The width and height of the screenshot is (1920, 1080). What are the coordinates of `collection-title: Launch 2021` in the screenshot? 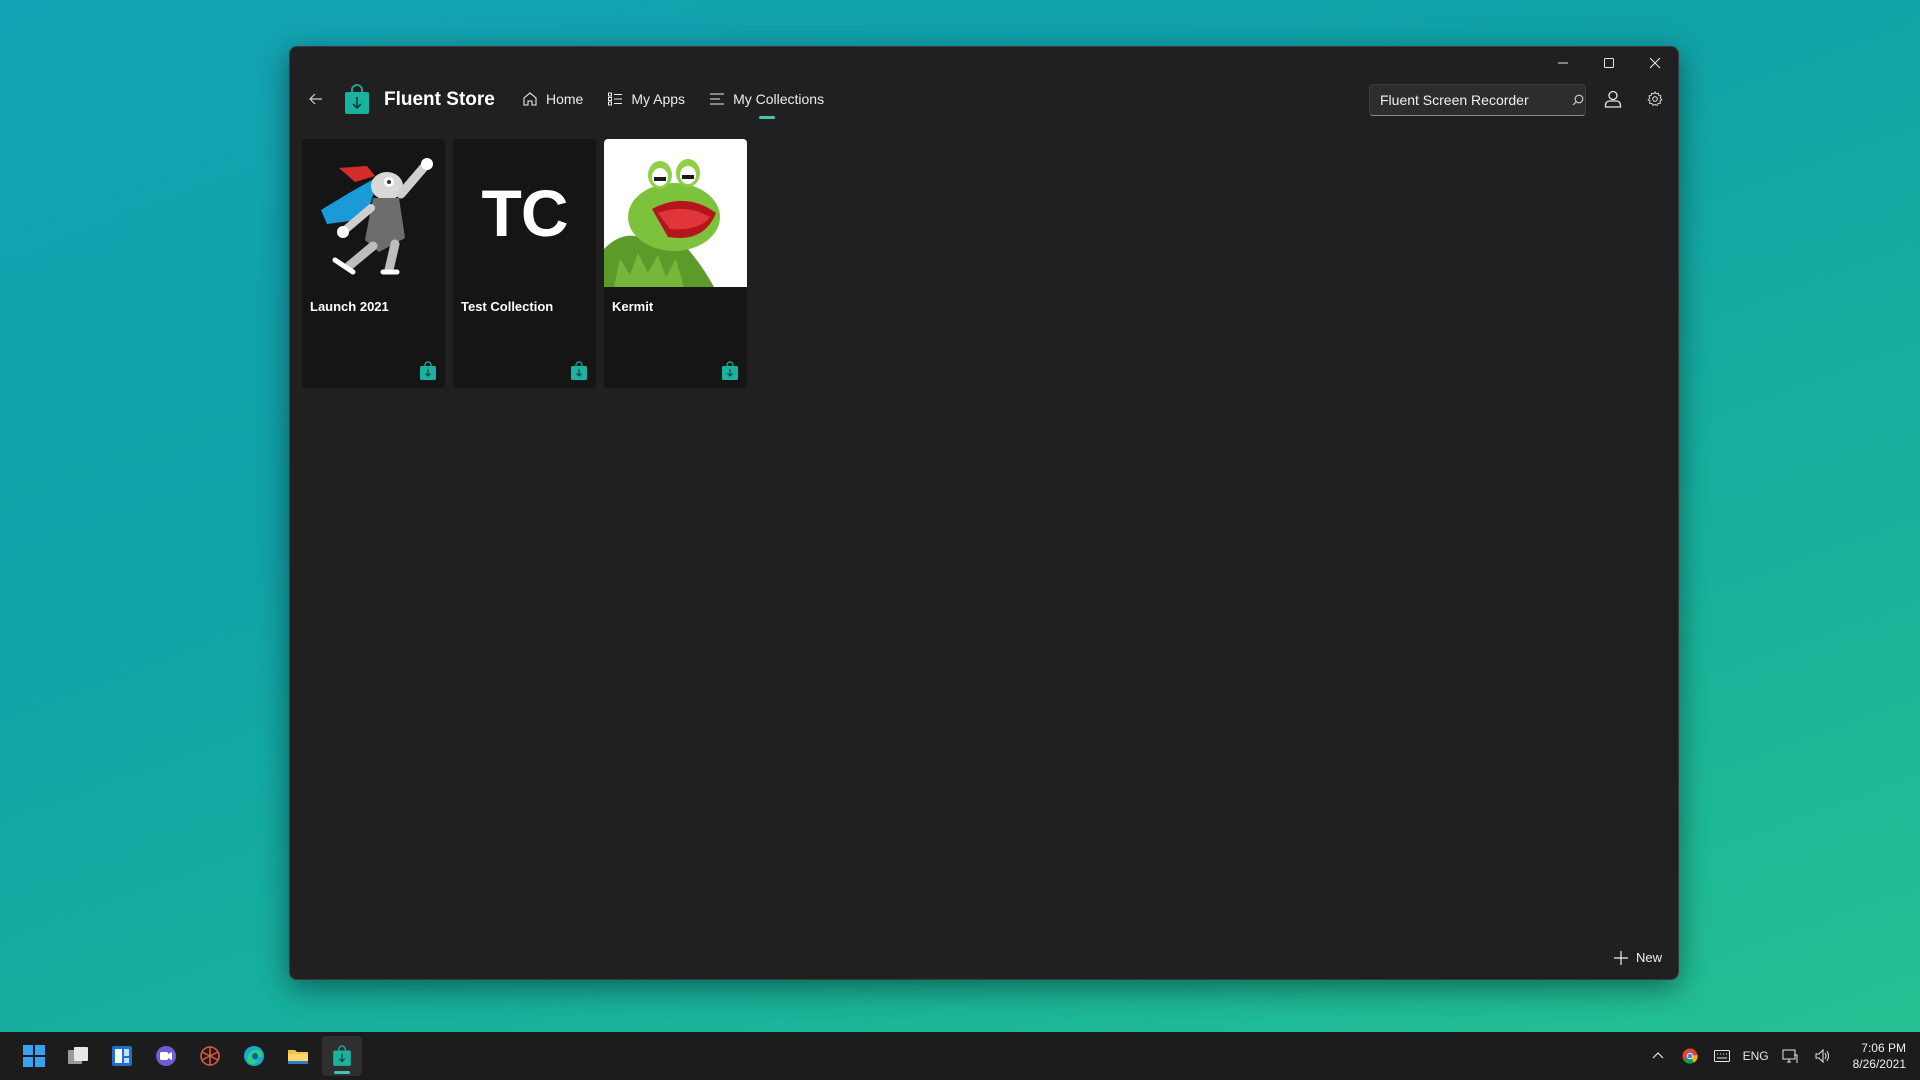 It's located at (349, 306).